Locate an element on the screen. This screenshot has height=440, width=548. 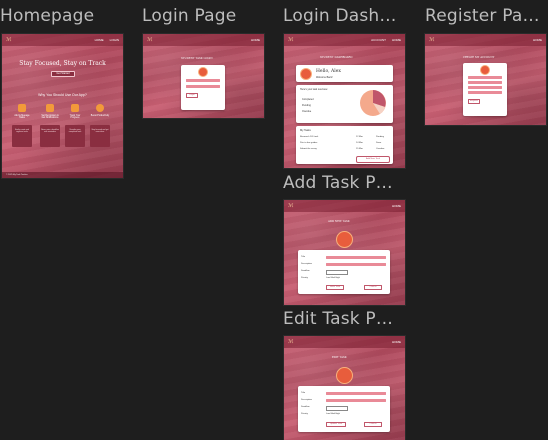
register-heading: CREATE MY ACCOUNT is located at coordinates (479, 57).